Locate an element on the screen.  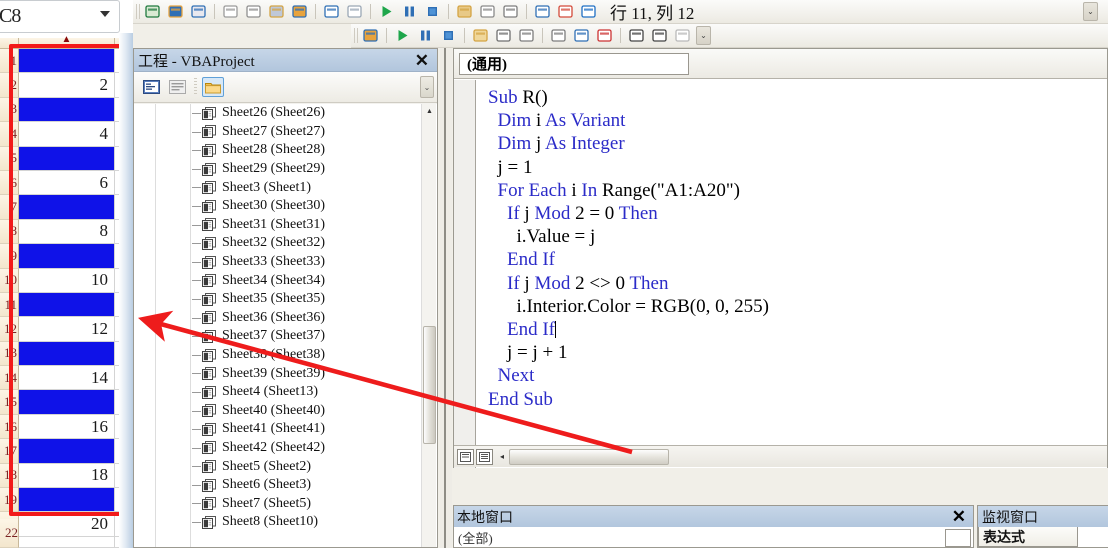
tree-item: Sheet38 (Sheet38) is located at coordinates (285, 355).